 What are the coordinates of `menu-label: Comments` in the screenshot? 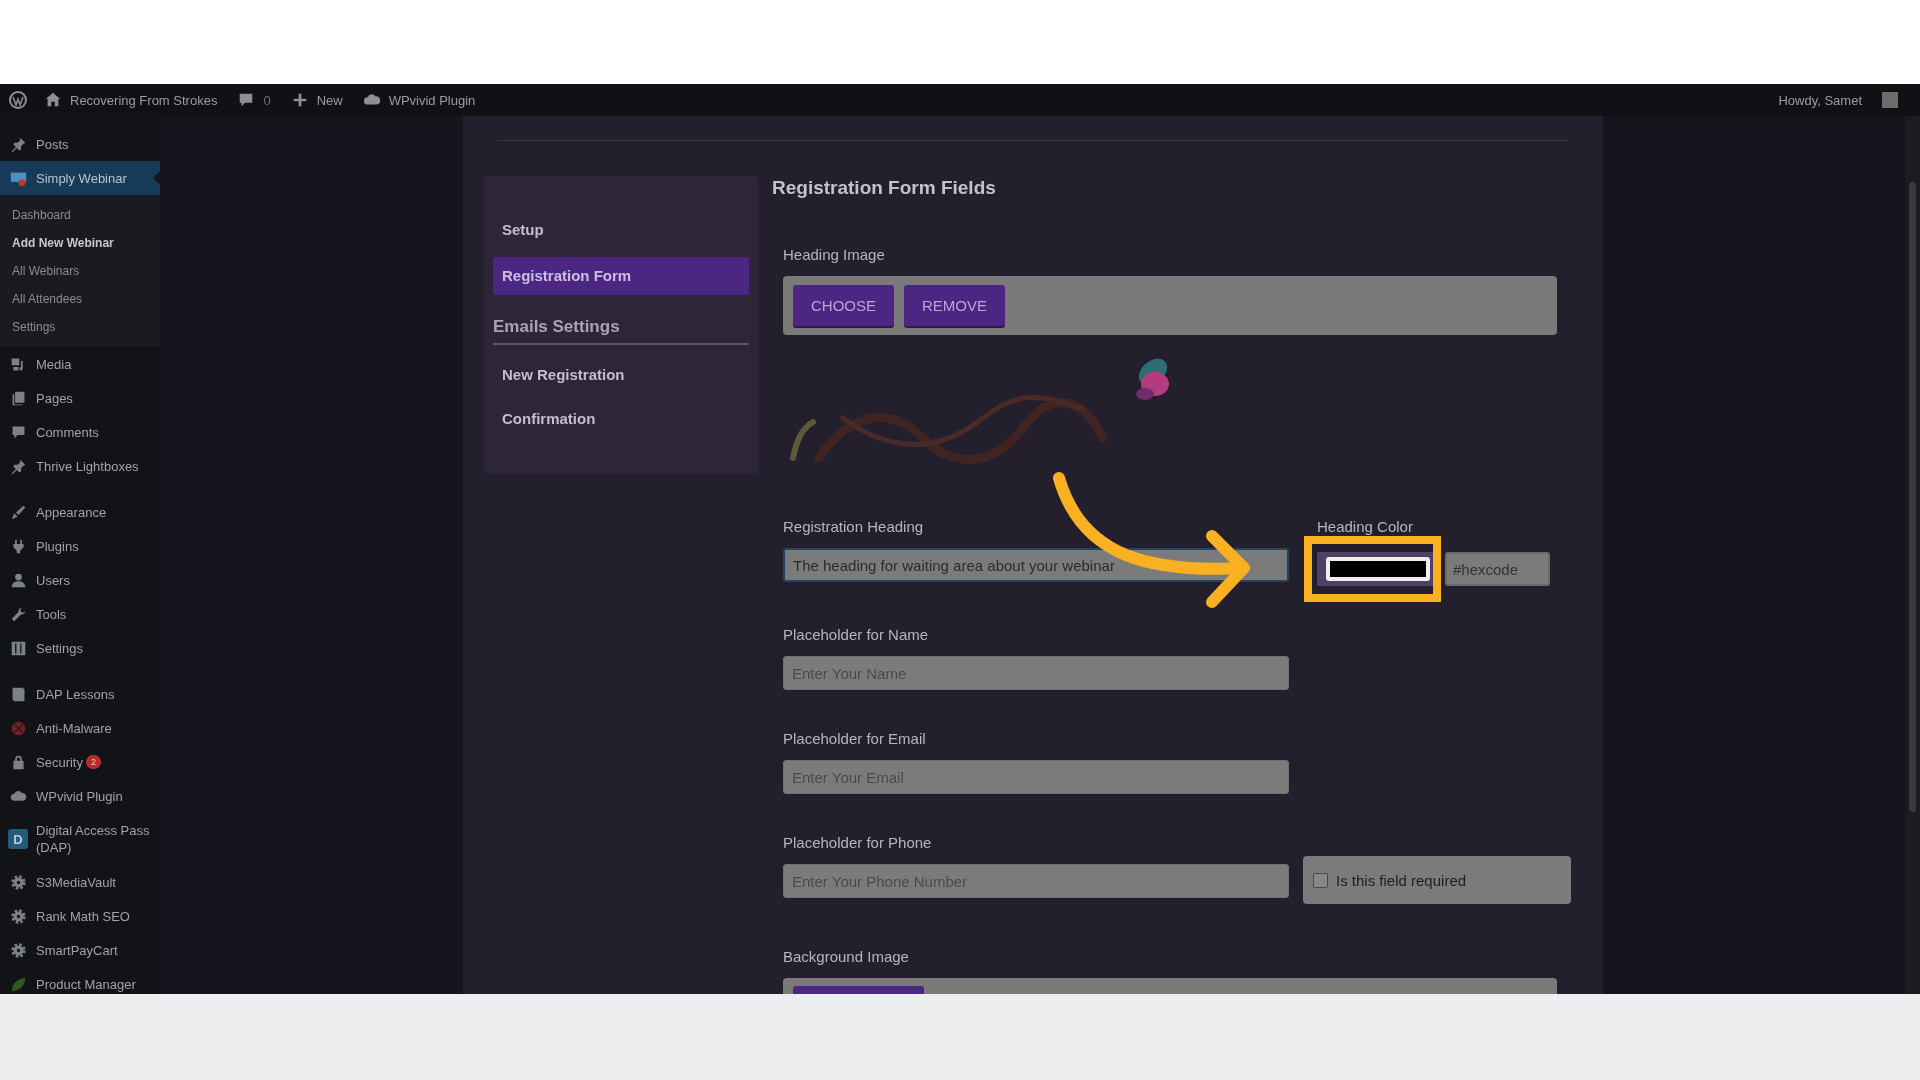 It's located at (67, 432).